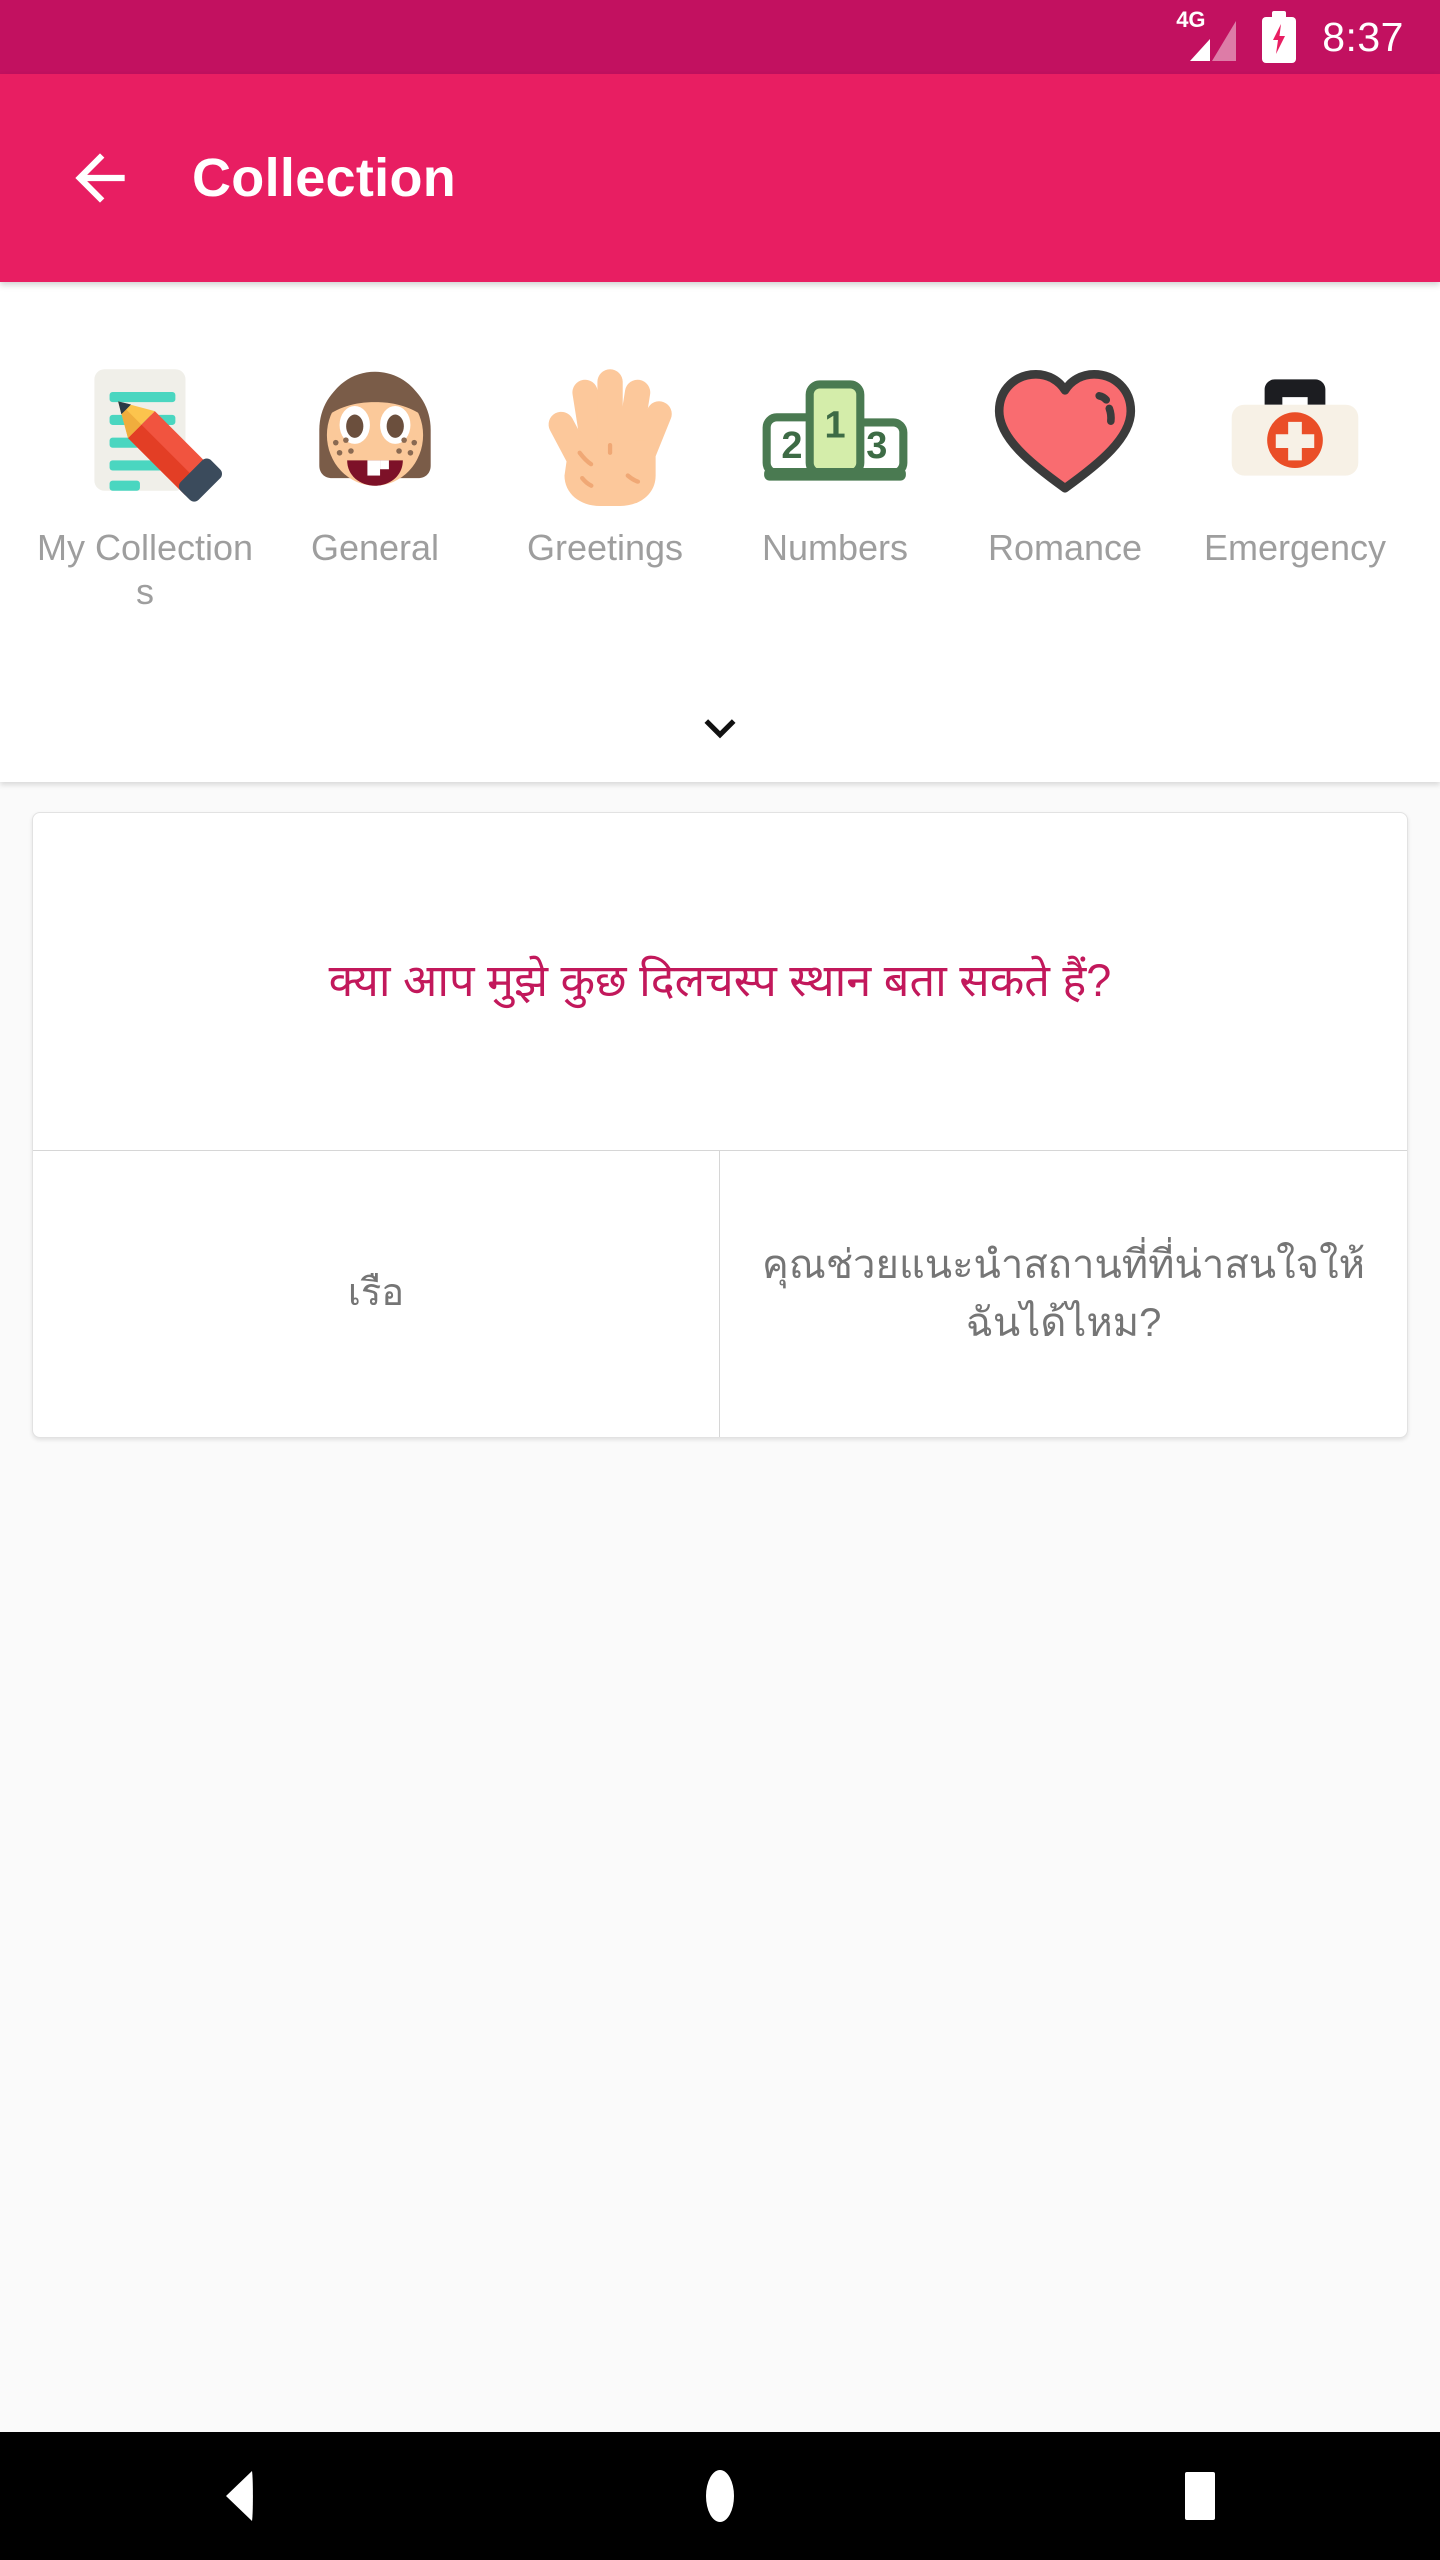 The height and width of the screenshot is (2560, 1440). What do you see at coordinates (324, 178) in the screenshot?
I see `page-title: Collection` at bounding box center [324, 178].